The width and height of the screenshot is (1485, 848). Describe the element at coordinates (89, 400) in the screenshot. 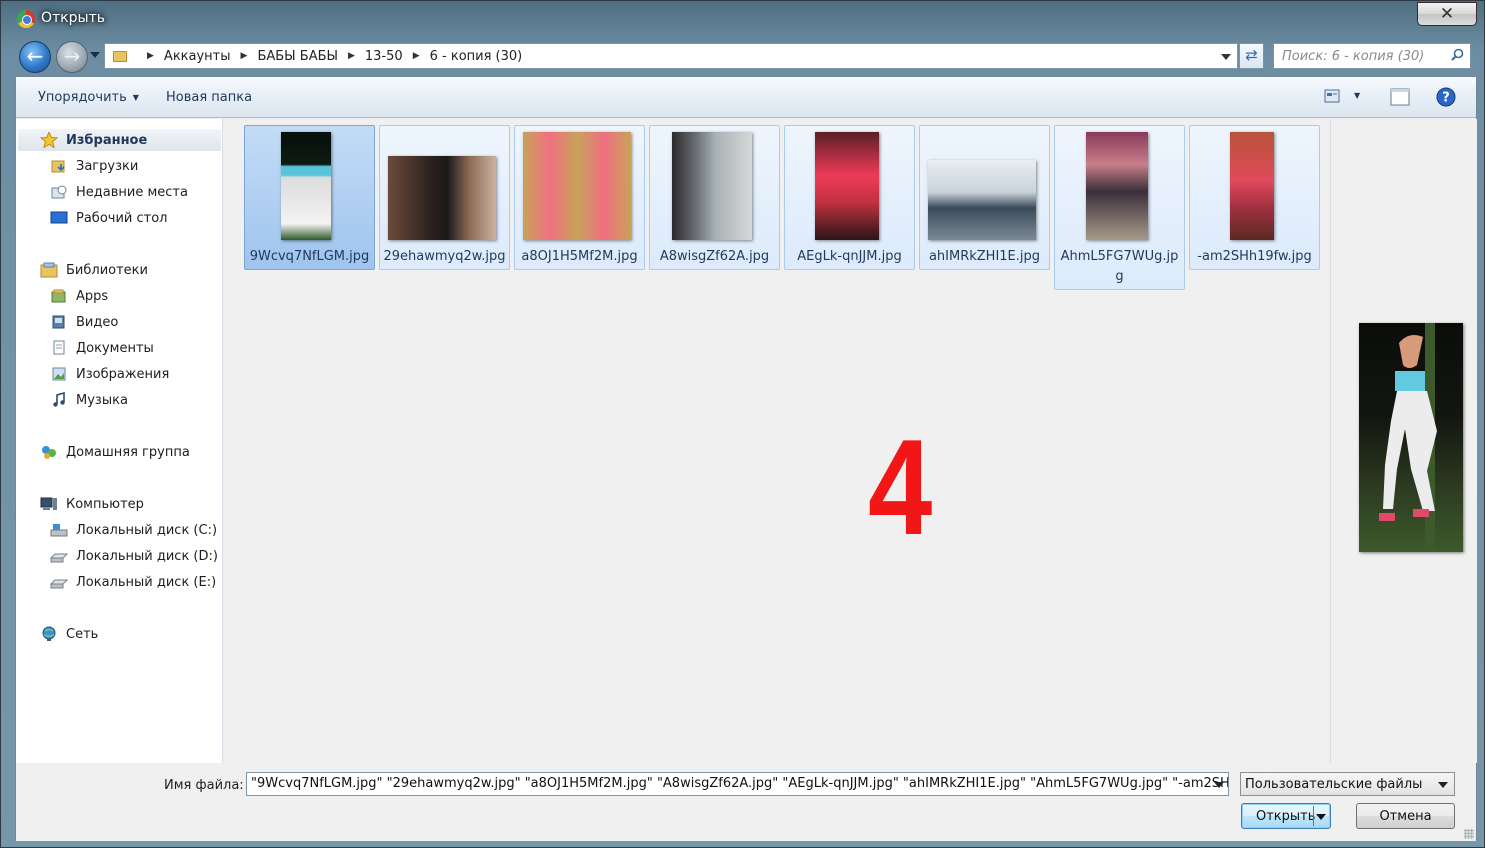

I see `nav-music: Музыка` at that location.